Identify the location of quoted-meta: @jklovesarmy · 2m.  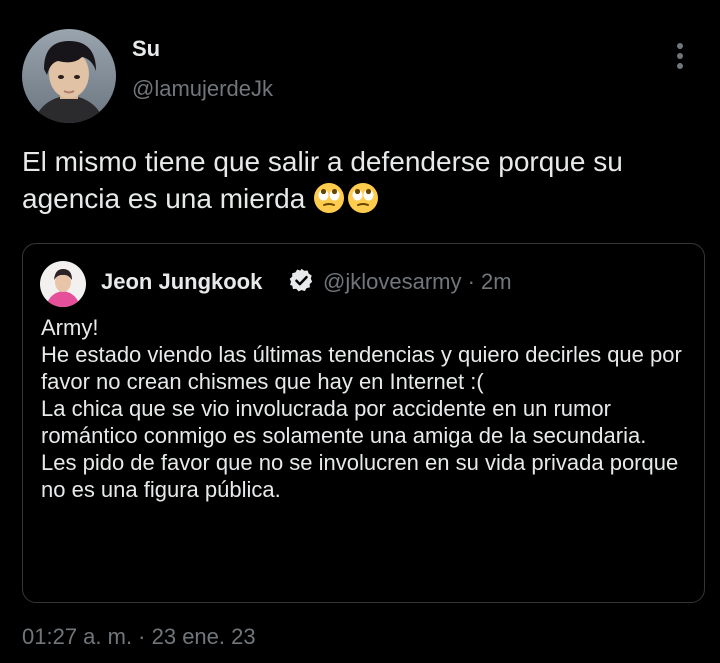
(417, 282).